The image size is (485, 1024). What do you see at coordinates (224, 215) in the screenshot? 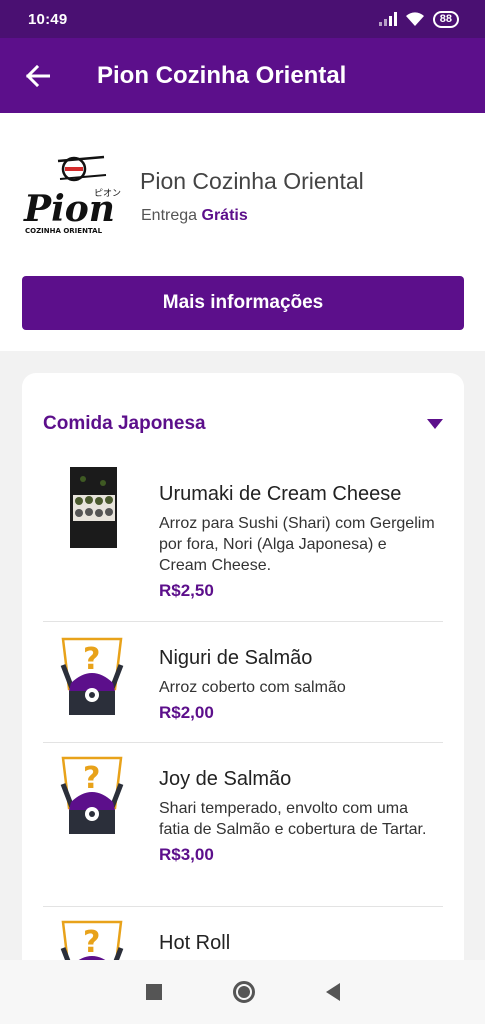
I see `delivery-value: Grátis` at bounding box center [224, 215].